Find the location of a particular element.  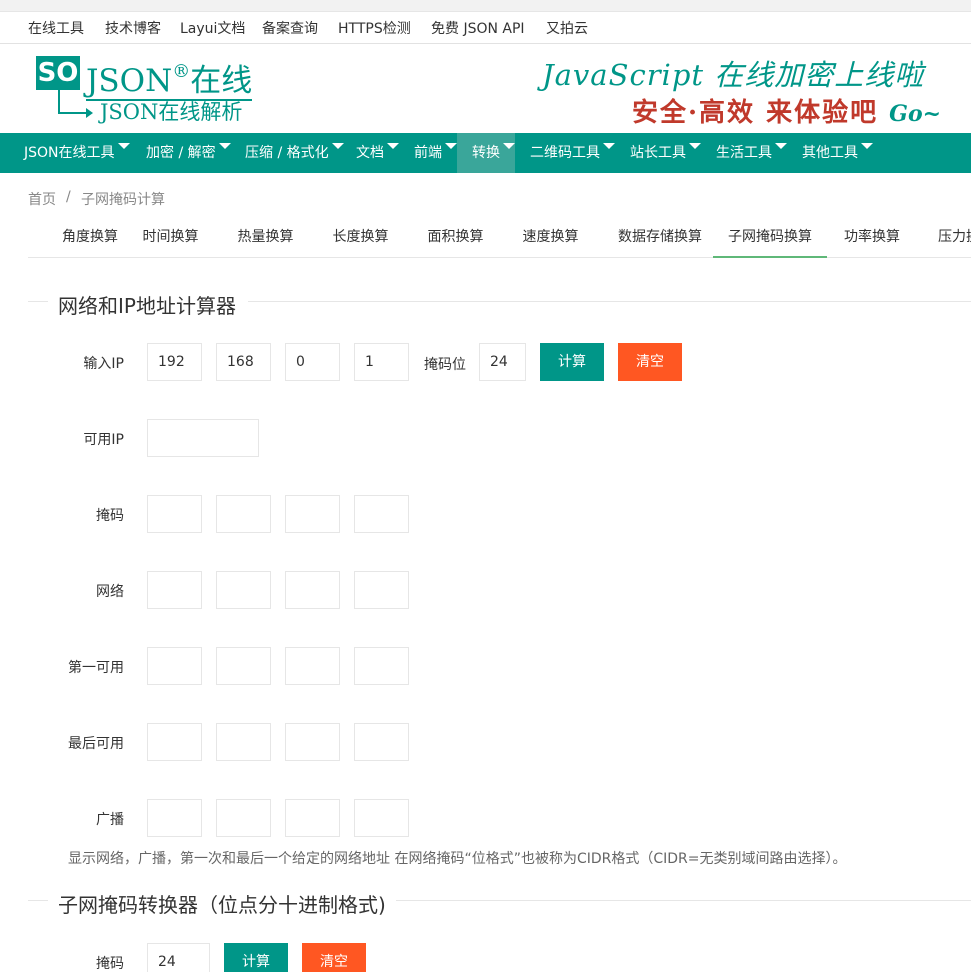

nav-item-qrcode: 二维码工具 is located at coordinates (572, 153).